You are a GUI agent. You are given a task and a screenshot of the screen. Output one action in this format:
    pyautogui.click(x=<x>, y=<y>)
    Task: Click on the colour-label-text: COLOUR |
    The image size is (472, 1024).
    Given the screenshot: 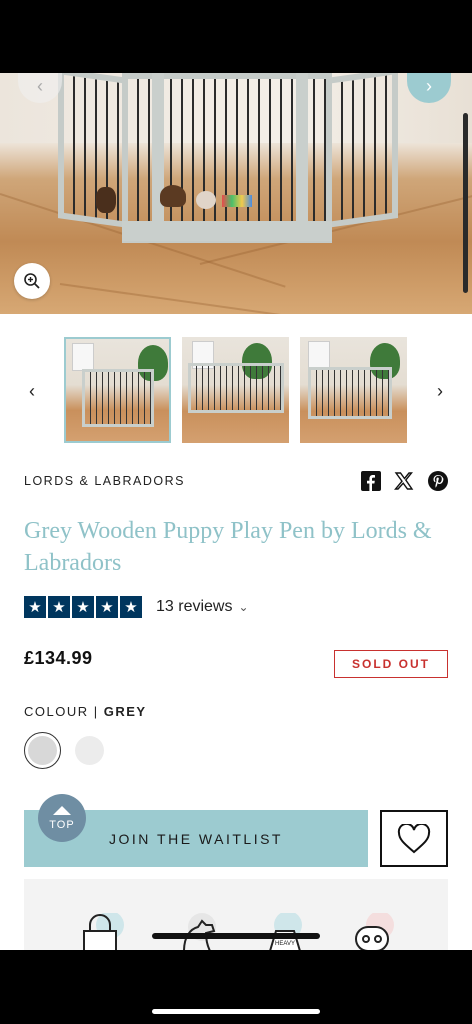 What is the action you would take?
    pyautogui.click(x=61, y=711)
    